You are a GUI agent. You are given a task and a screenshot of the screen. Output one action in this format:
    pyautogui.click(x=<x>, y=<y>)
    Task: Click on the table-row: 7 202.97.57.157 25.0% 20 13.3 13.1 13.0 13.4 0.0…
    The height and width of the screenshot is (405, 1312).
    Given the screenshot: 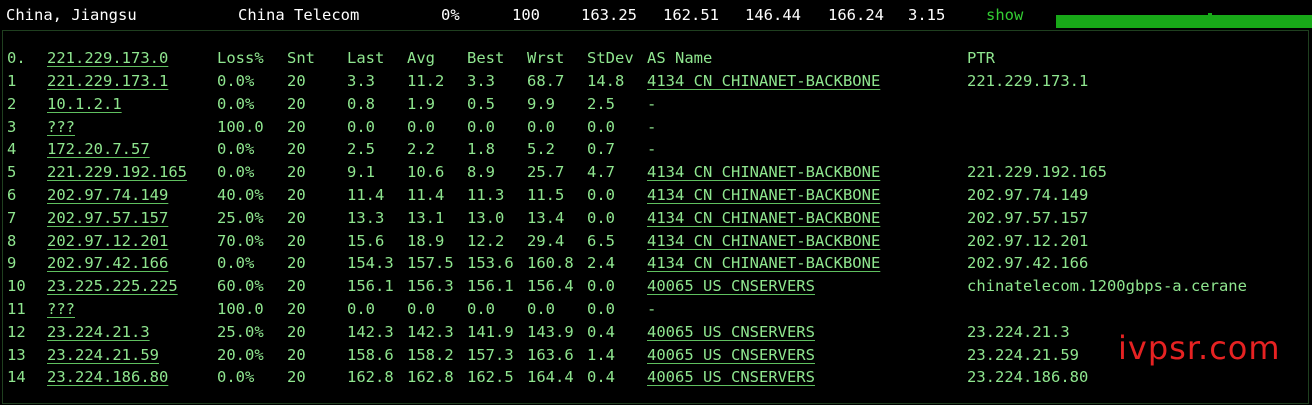 What is the action you would take?
    pyautogui.click(x=655, y=218)
    